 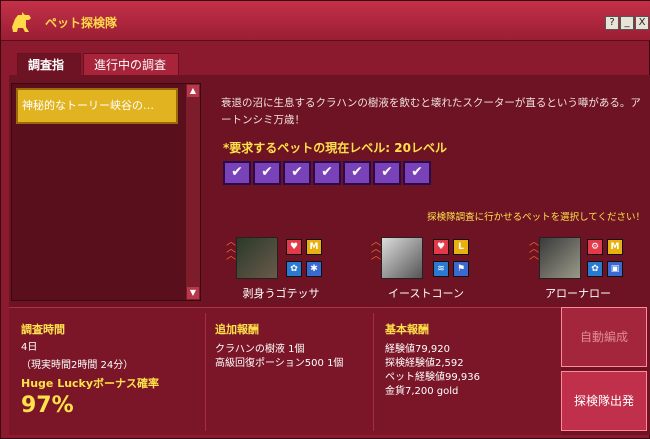 I want to click on pet-slot-3: ︿ ︿ ︿ ⚙ M ✿ ▣ アローナロー, so click(x=589, y=268).